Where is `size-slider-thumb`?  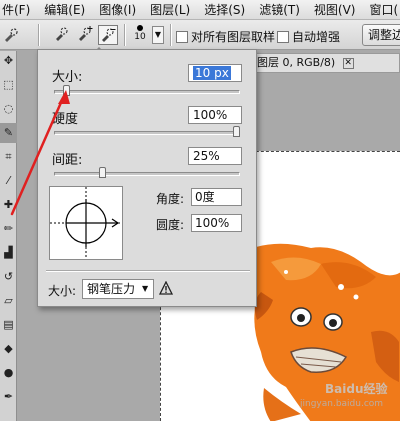
size-slider-thumb is located at coordinates (66, 90).